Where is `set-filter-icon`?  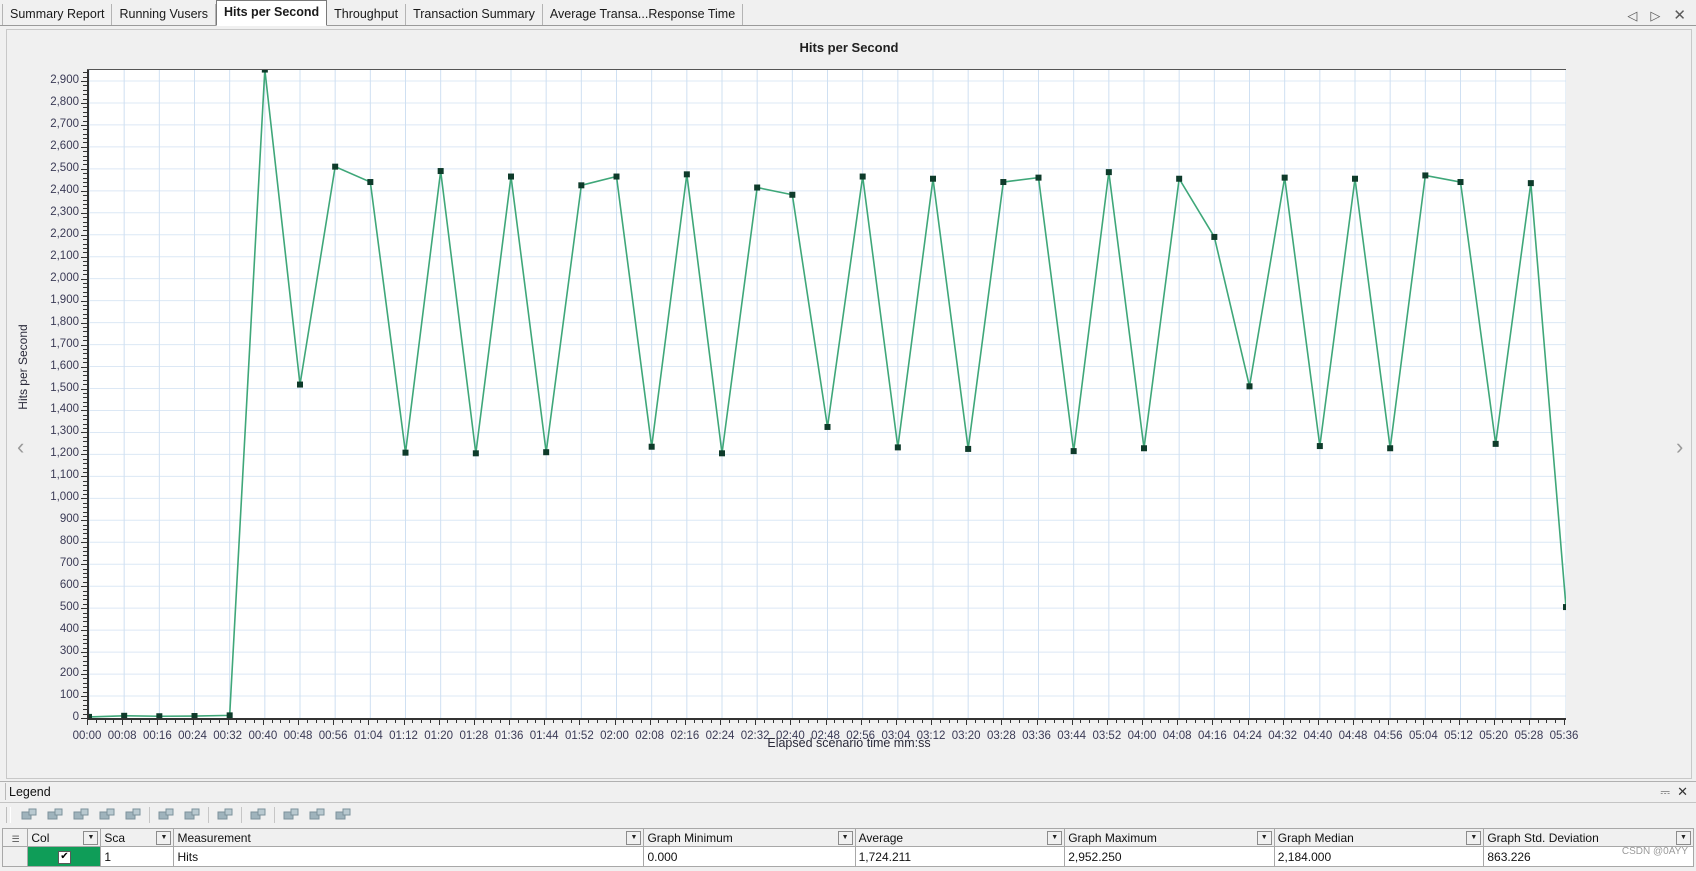 set-filter-icon is located at coordinates (133, 815).